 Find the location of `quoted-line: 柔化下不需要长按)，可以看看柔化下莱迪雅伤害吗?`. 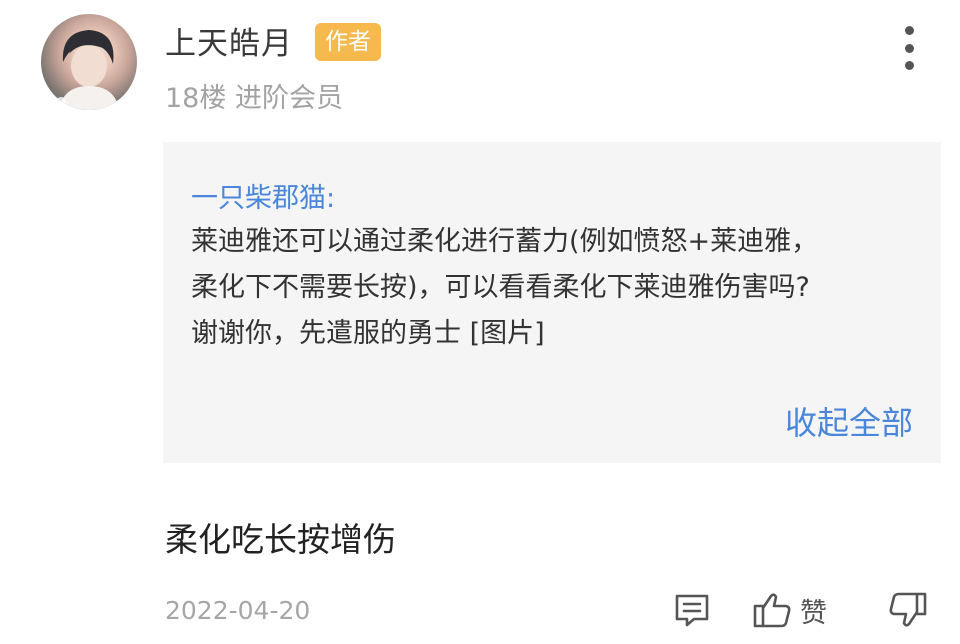

quoted-line: 柔化下不需要长按)，可以看看柔化下莱迪雅伤害吗? is located at coordinates (500, 287).